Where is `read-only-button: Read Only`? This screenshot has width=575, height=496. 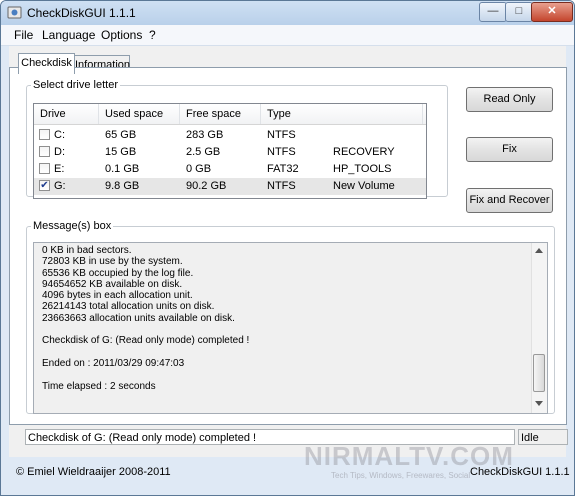
read-only-button: Read Only is located at coordinates (509, 99).